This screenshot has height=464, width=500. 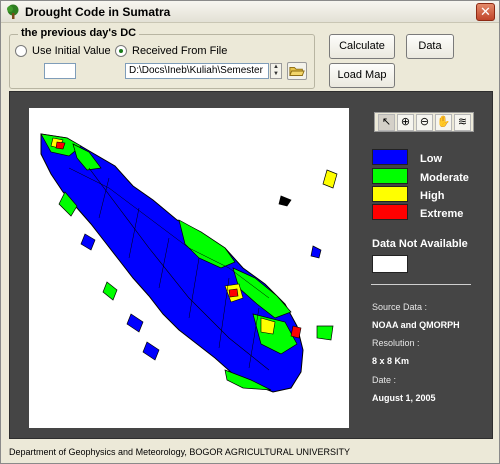 What do you see at coordinates (250, 12) in the screenshot?
I see `title-bar: Drought Code in Sumatra ✕` at bounding box center [250, 12].